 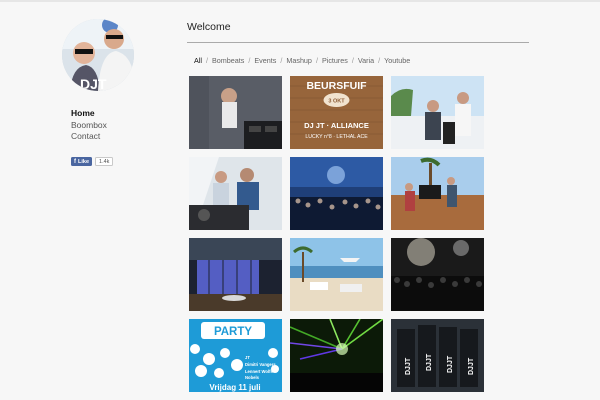 I want to click on facebook-like-label: Like, so click(x=84, y=161).